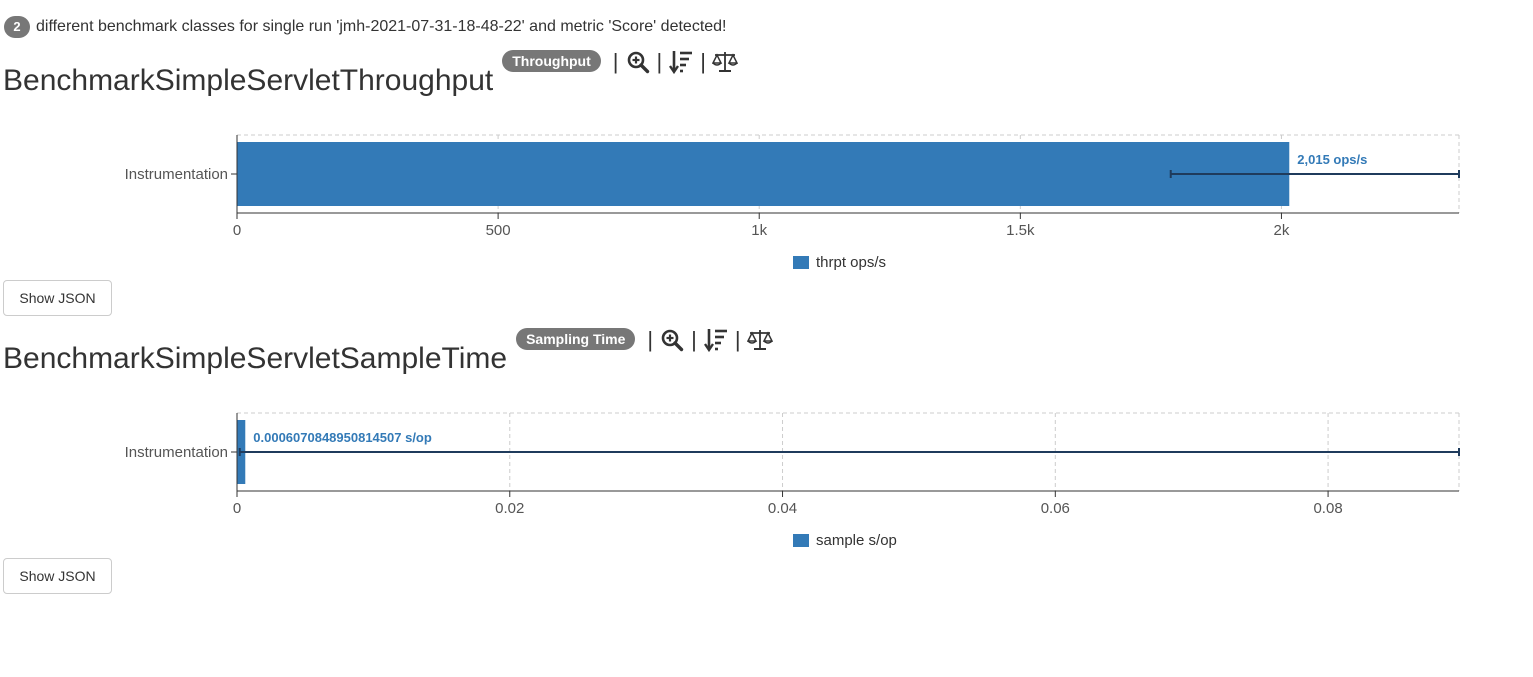  I want to click on mode-badge: Throughput, so click(551, 61).